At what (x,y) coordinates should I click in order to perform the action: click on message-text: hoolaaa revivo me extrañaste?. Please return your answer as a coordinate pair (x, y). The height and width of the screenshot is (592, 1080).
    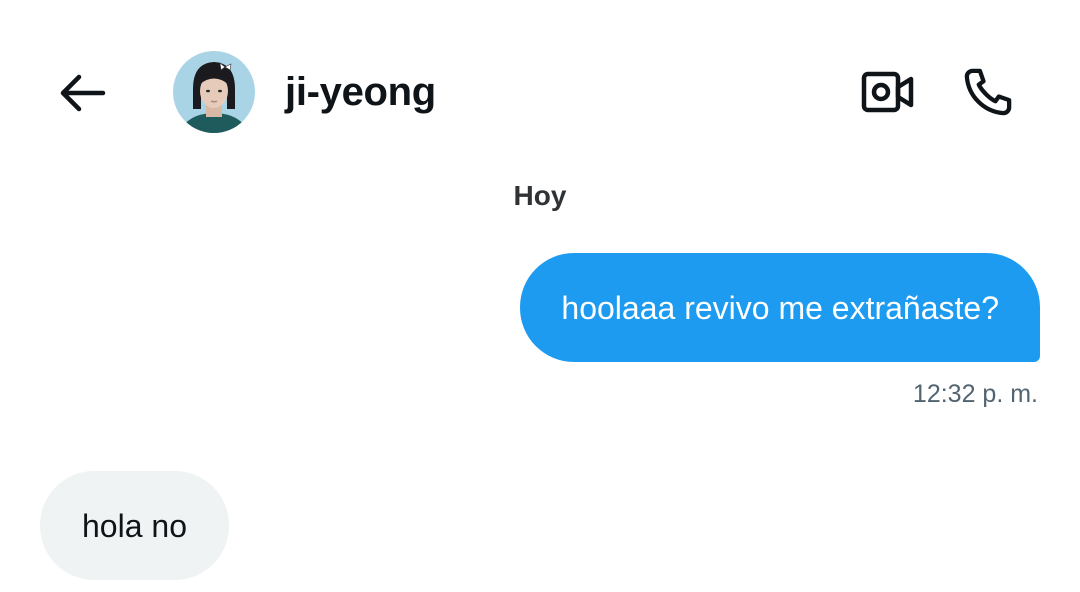
    Looking at the image, I should click on (780, 307).